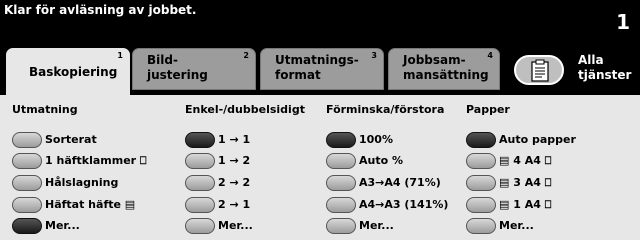 The width and height of the screenshot is (640, 240). Describe the element at coordinates (96, 160) in the screenshot. I see `option-label: 1 häftklammer ⎕` at that location.